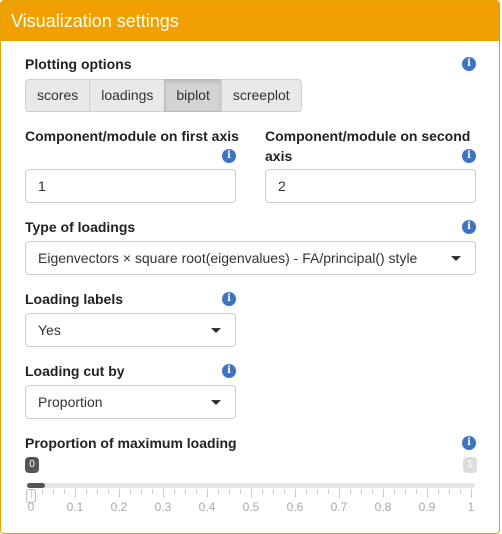 The image size is (502, 534). I want to click on second-axis-label-line2: axis, so click(279, 156).